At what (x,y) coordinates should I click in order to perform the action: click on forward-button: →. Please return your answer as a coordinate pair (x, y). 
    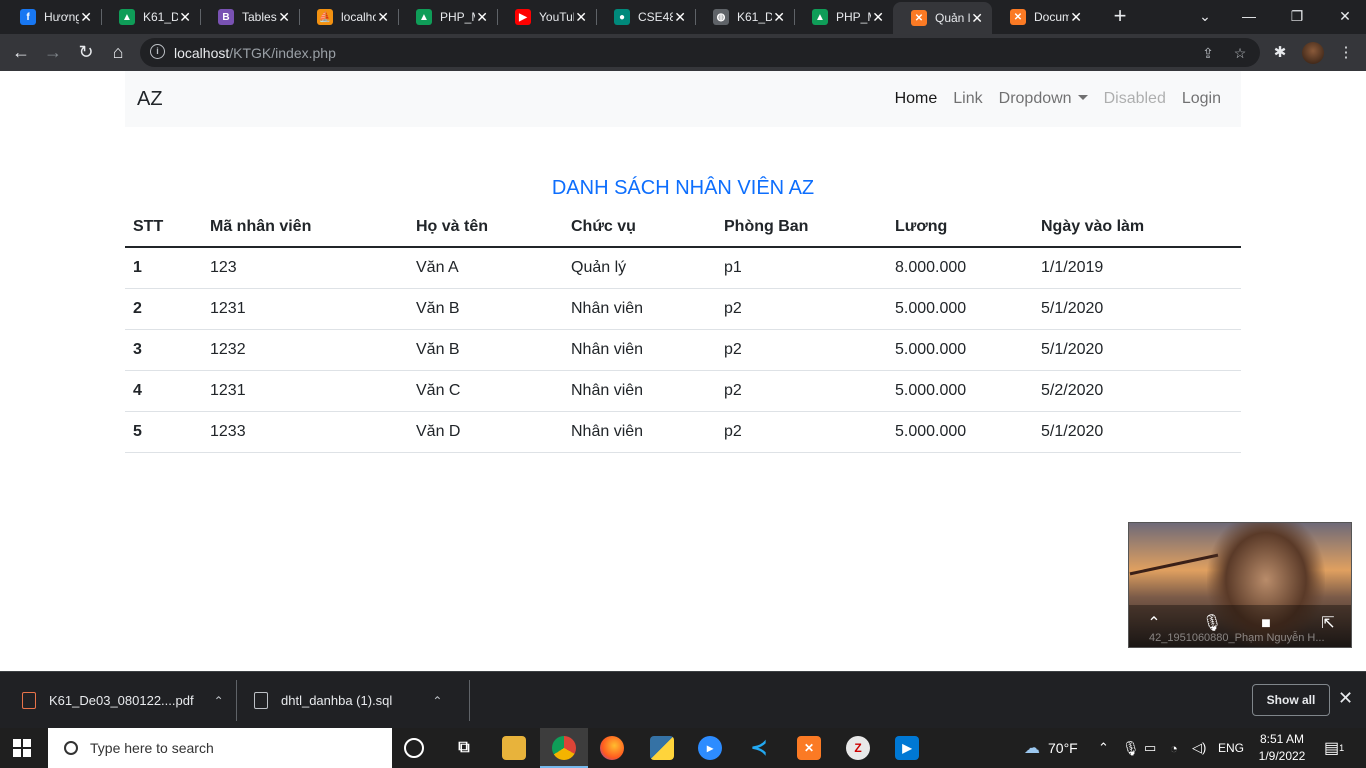
    Looking at the image, I should click on (53, 52).